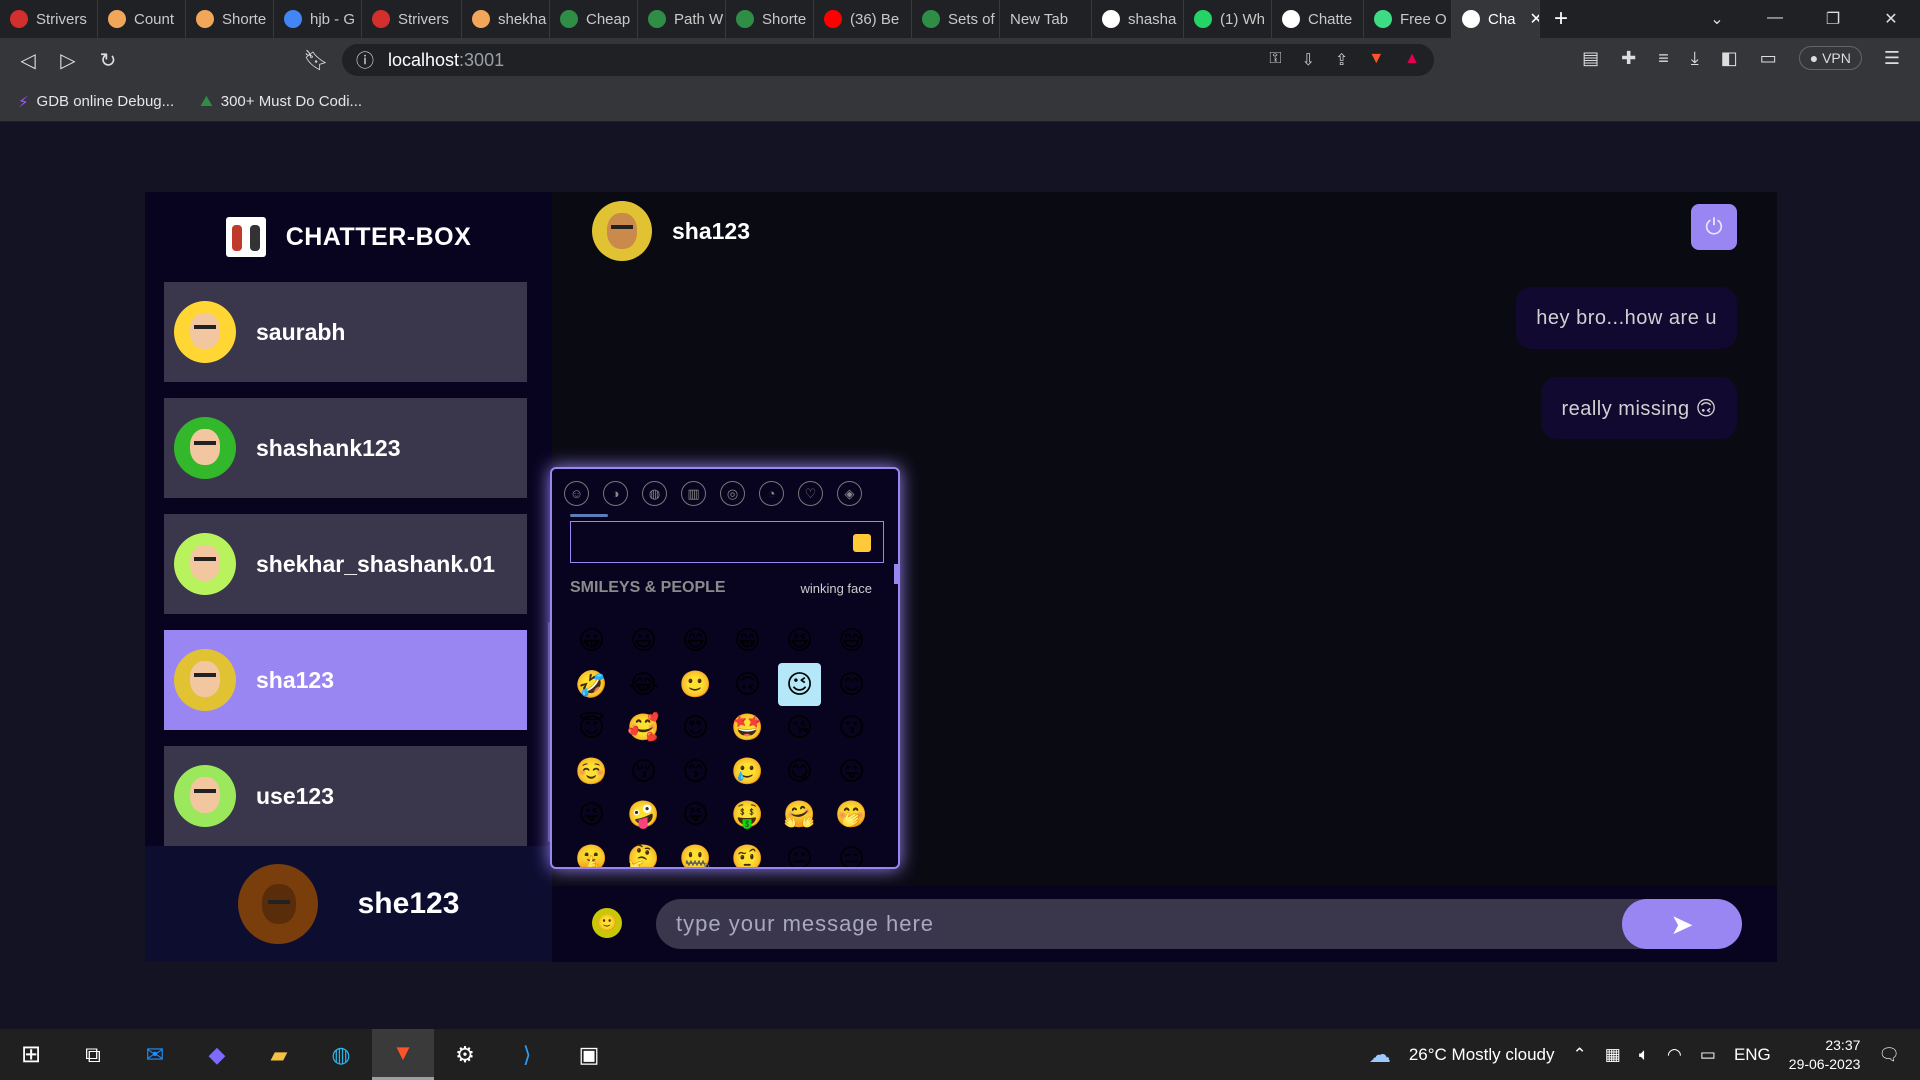  Describe the element at coordinates (1644, 1055) in the screenshot. I see `volume-icon: 🔈︎` at that location.